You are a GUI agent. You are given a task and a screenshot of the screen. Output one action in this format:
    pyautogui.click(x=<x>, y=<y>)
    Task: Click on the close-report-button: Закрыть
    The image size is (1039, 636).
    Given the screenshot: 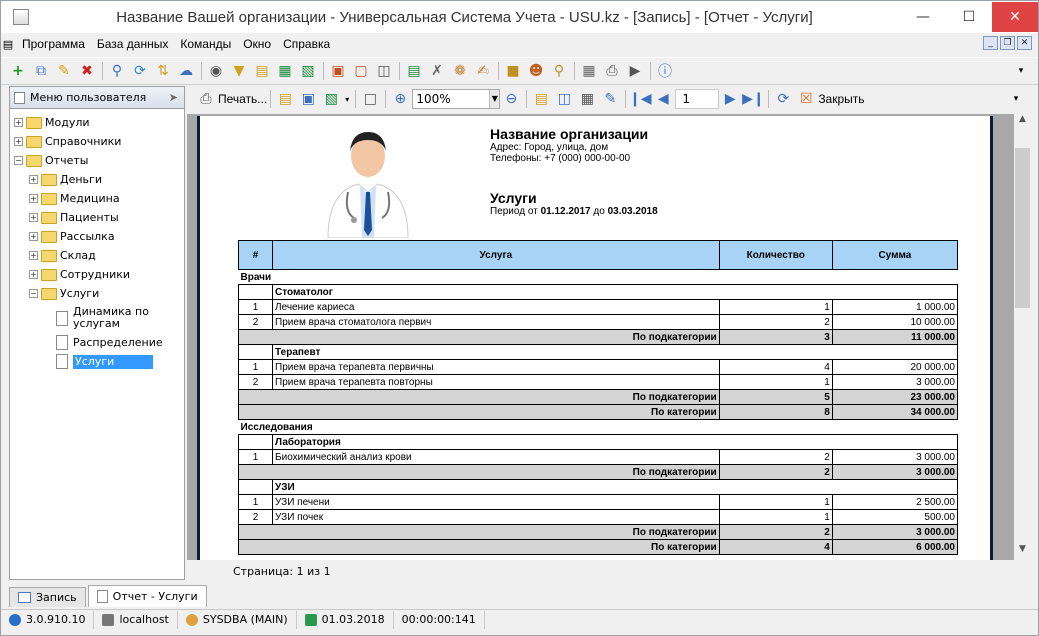 What is the action you would take?
    pyautogui.click(x=841, y=99)
    